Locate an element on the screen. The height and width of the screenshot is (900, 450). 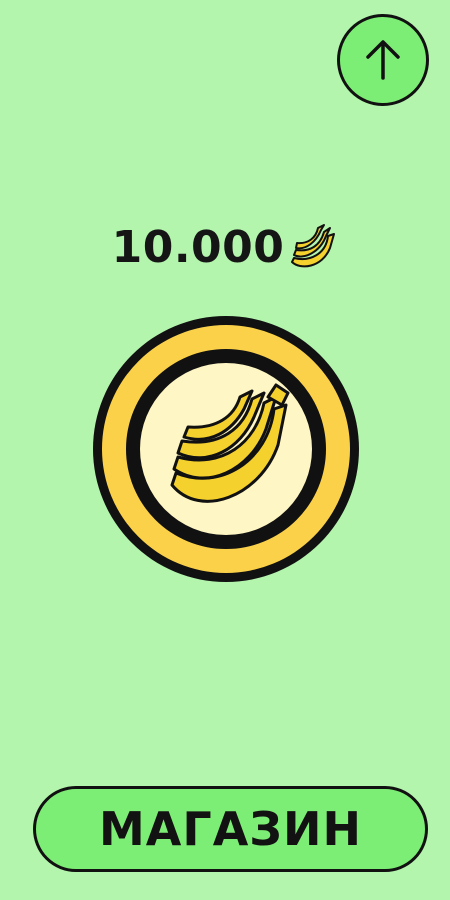
shop-button-label: МАГАЗИН is located at coordinates (230, 829).